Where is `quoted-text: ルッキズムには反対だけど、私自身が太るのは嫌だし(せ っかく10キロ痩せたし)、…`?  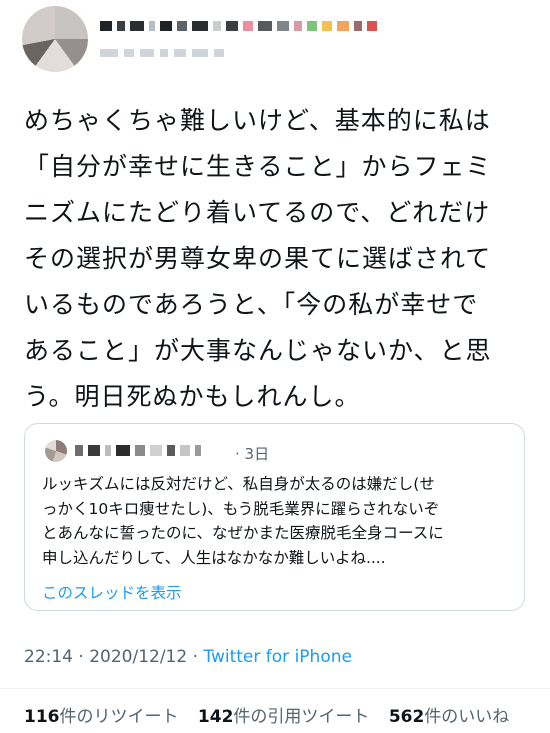
quoted-text: ルッキズムには反対だけど、私自身が太るのは嫌だし(せ っかく10キロ痩せたし)、… is located at coordinates (243, 521).